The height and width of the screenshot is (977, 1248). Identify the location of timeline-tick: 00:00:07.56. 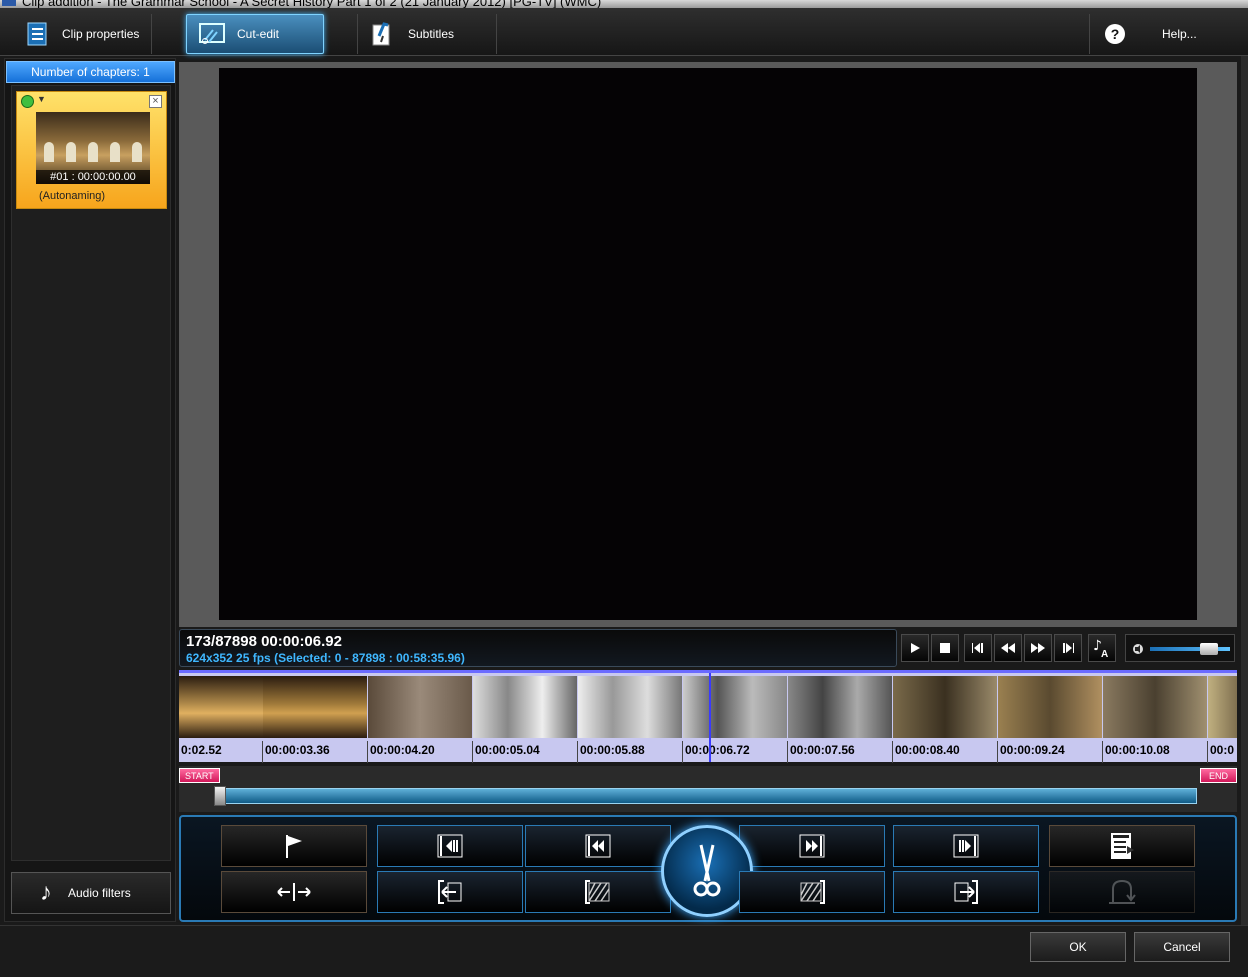
(822, 750).